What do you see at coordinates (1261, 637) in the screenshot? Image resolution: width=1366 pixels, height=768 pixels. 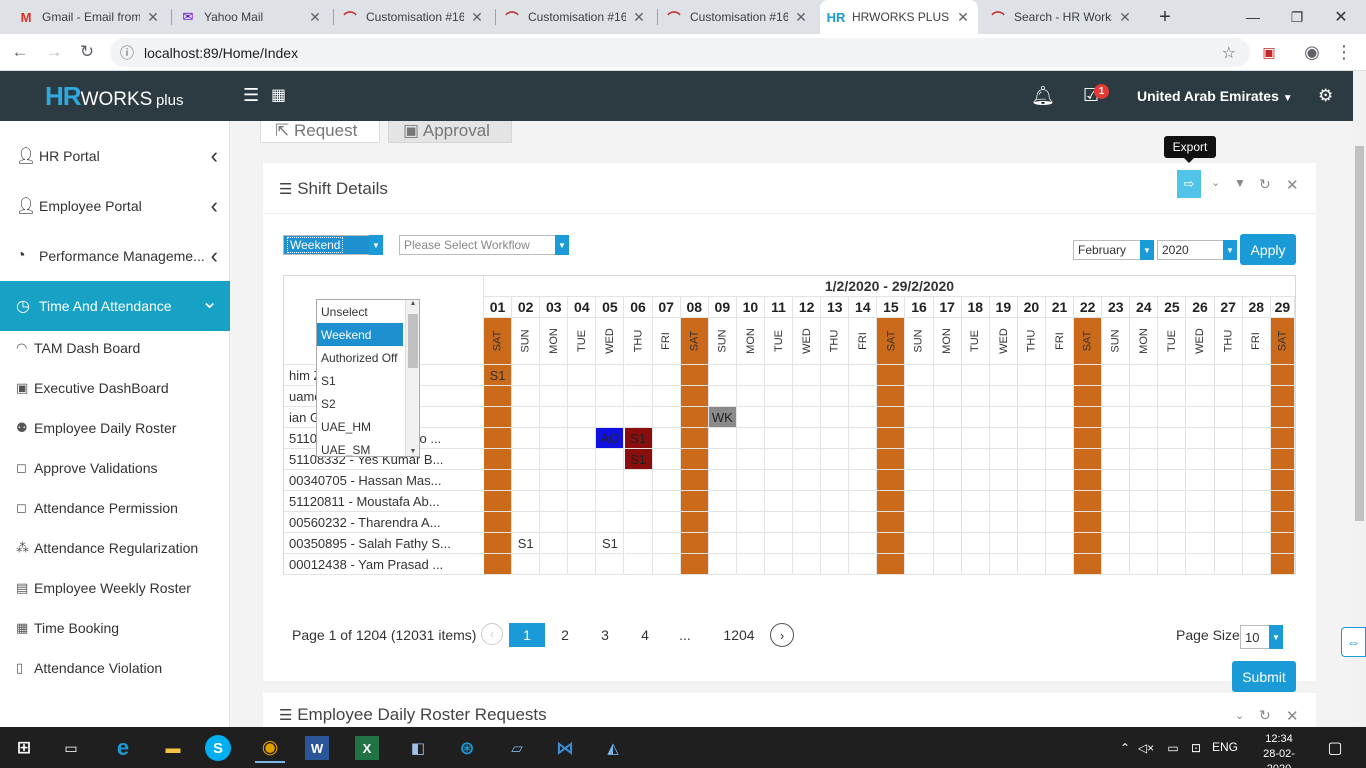 I see `page-size-select: 10 ▼` at bounding box center [1261, 637].